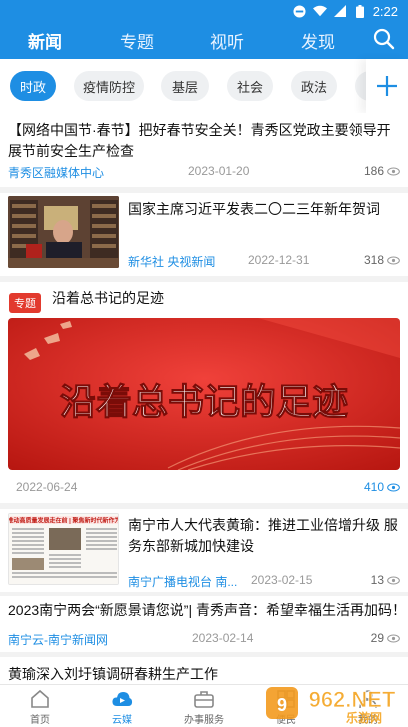  What do you see at coordinates (250, 86) in the screenshot?
I see `channel-society: 社会` at bounding box center [250, 86].